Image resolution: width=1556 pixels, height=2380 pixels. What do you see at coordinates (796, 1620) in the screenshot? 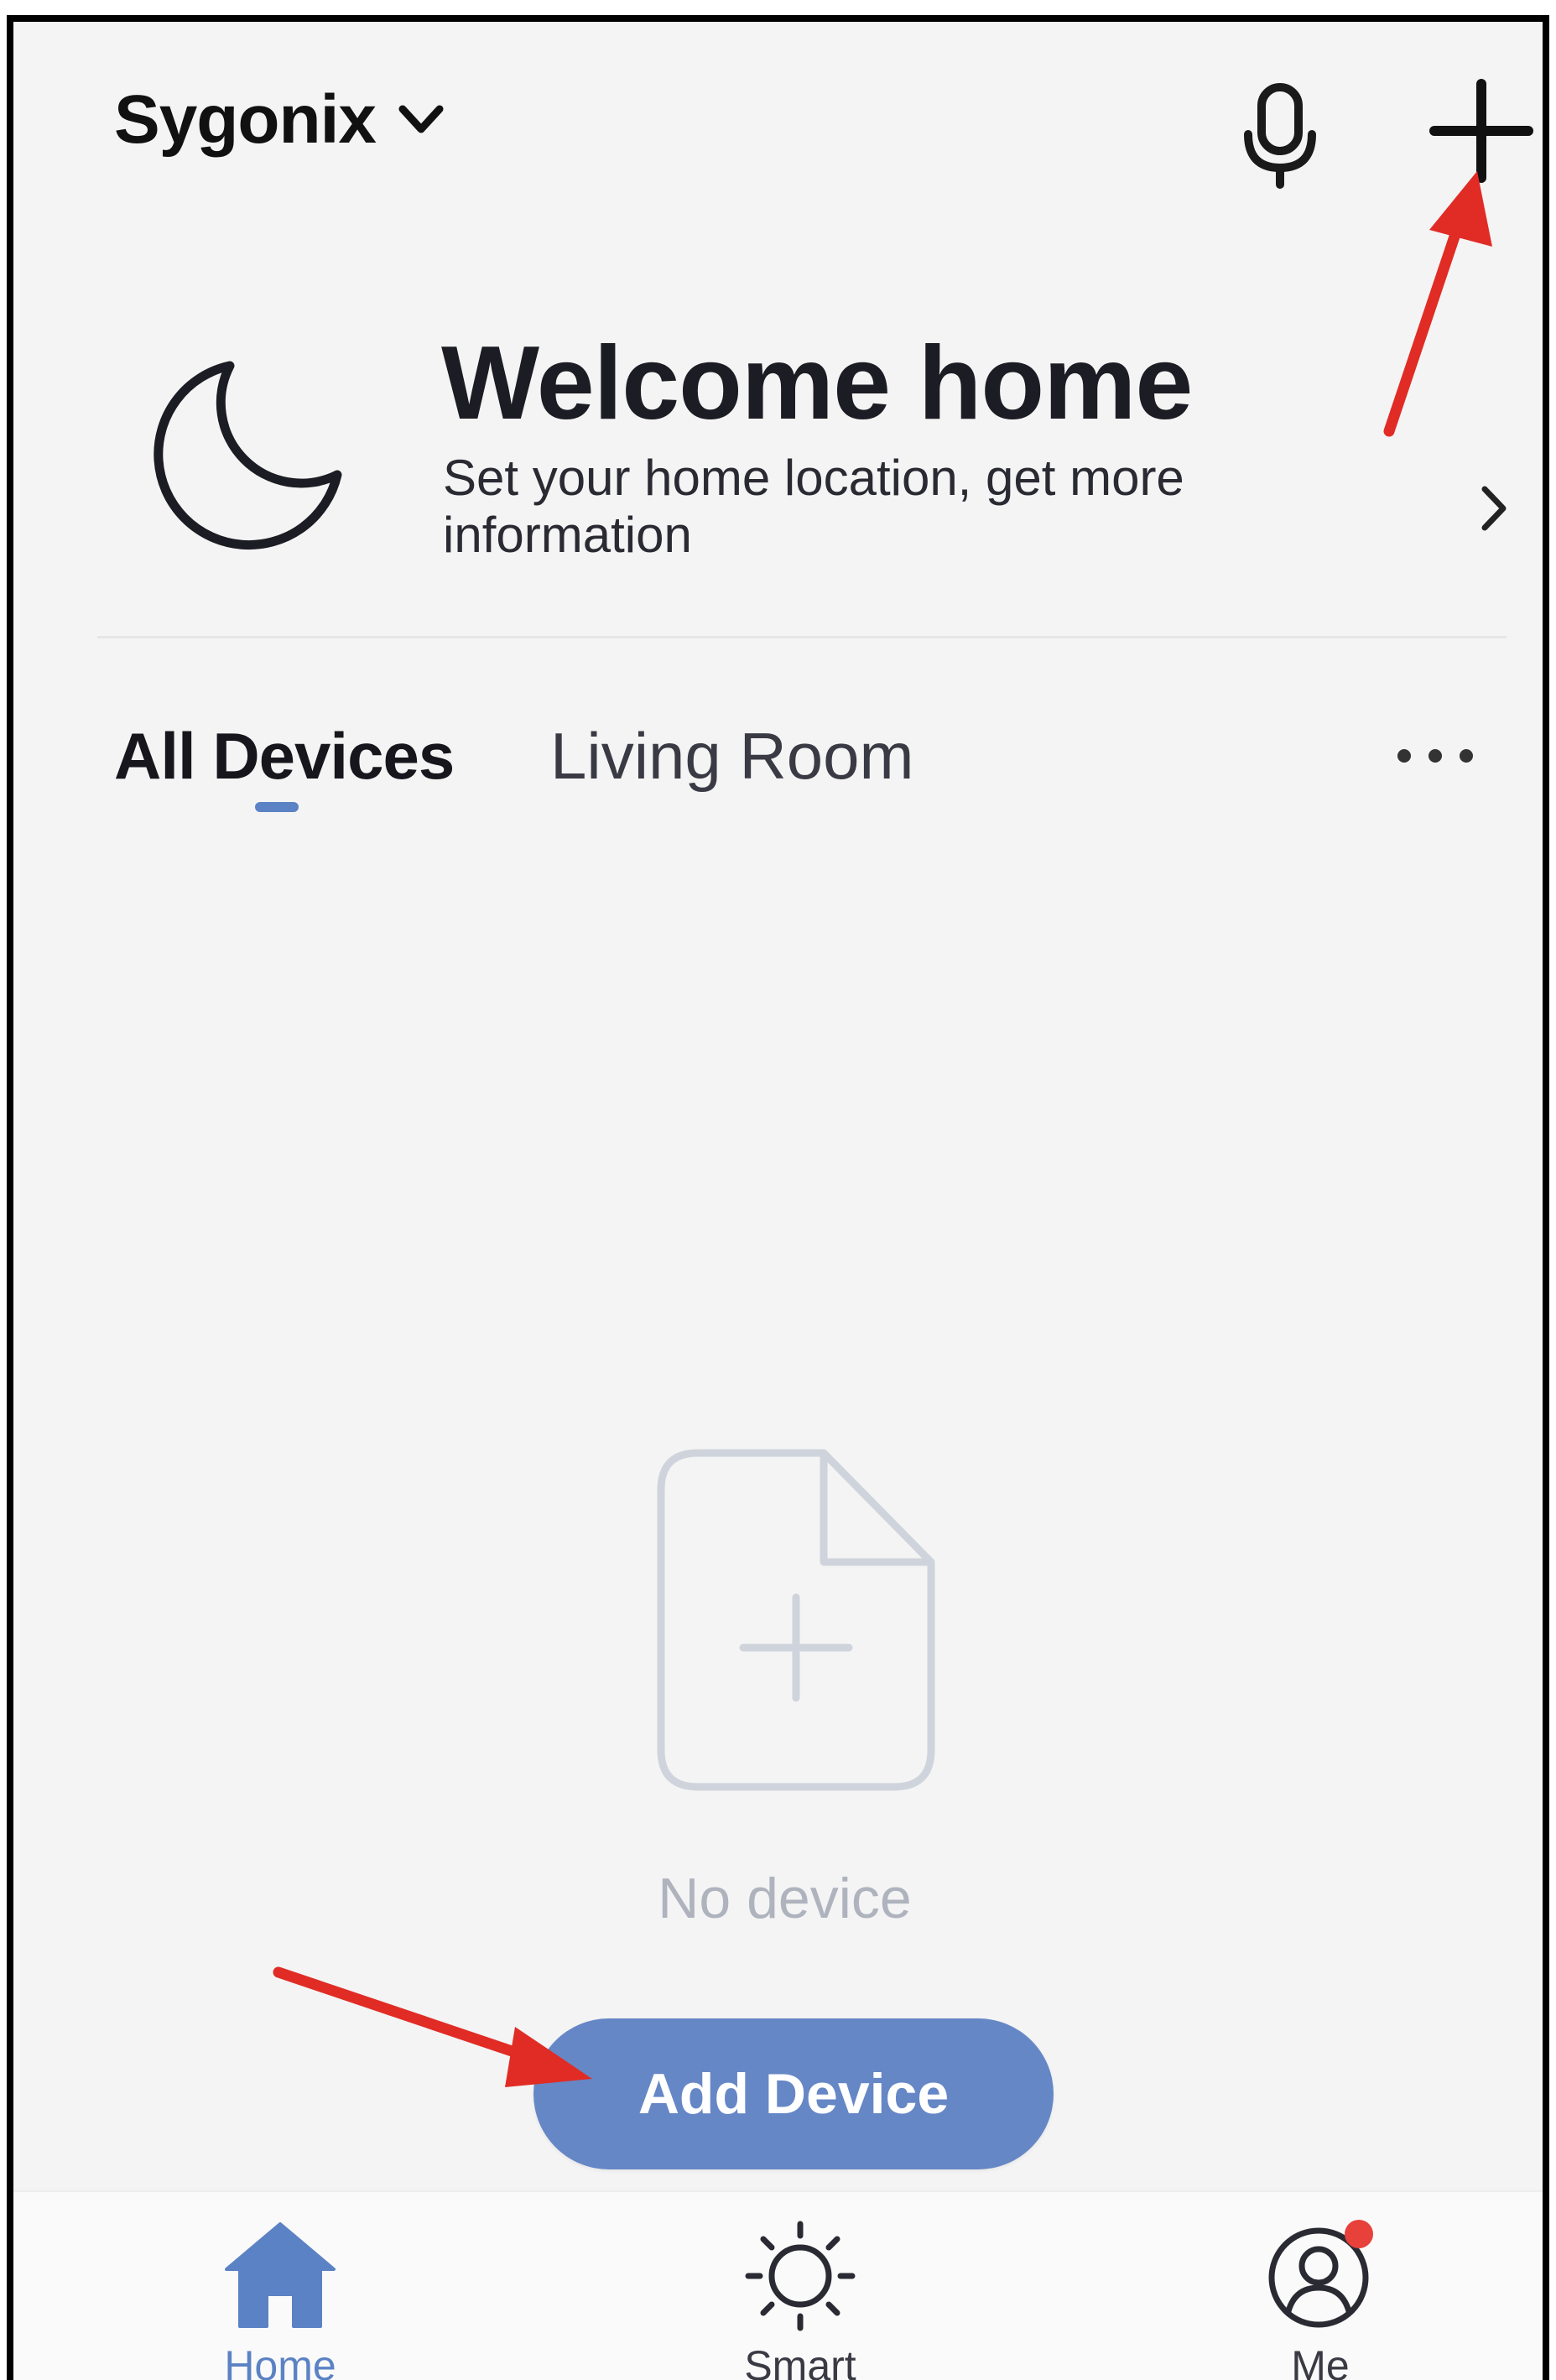
I see `add-file-icon` at bounding box center [796, 1620].